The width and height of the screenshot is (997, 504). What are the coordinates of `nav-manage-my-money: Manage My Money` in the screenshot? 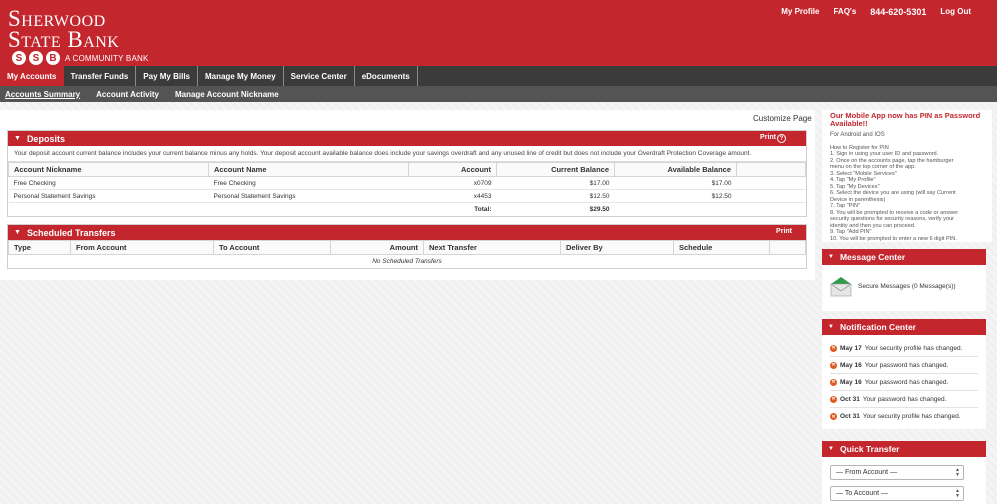 It's located at (241, 76).